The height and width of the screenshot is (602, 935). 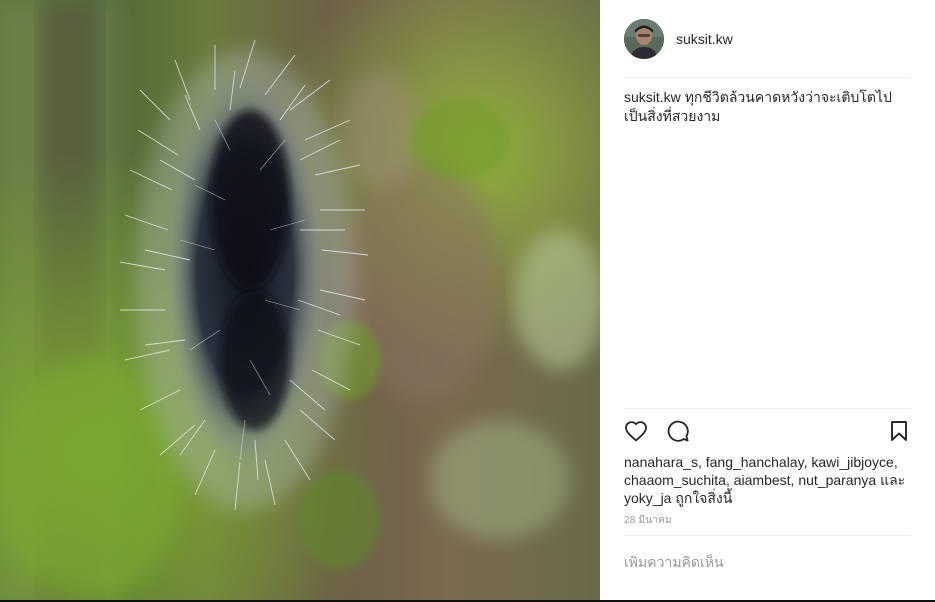 What do you see at coordinates (762, 480) in the screenshot?
I see `liker-link: aiambest` at bounding box center [762, 480].